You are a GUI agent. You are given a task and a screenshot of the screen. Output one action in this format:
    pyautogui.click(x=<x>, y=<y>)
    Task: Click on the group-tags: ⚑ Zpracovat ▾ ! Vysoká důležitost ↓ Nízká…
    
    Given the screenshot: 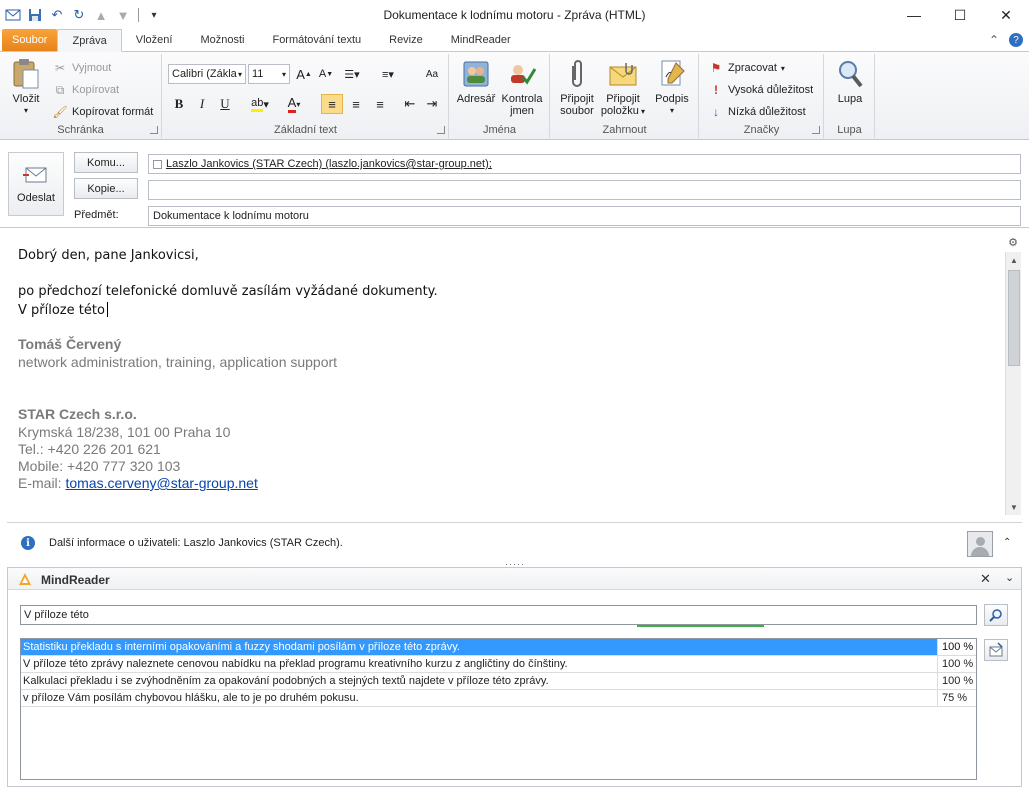 What is the action you would take?
    pyautogui.click(x=762, y=96)
    